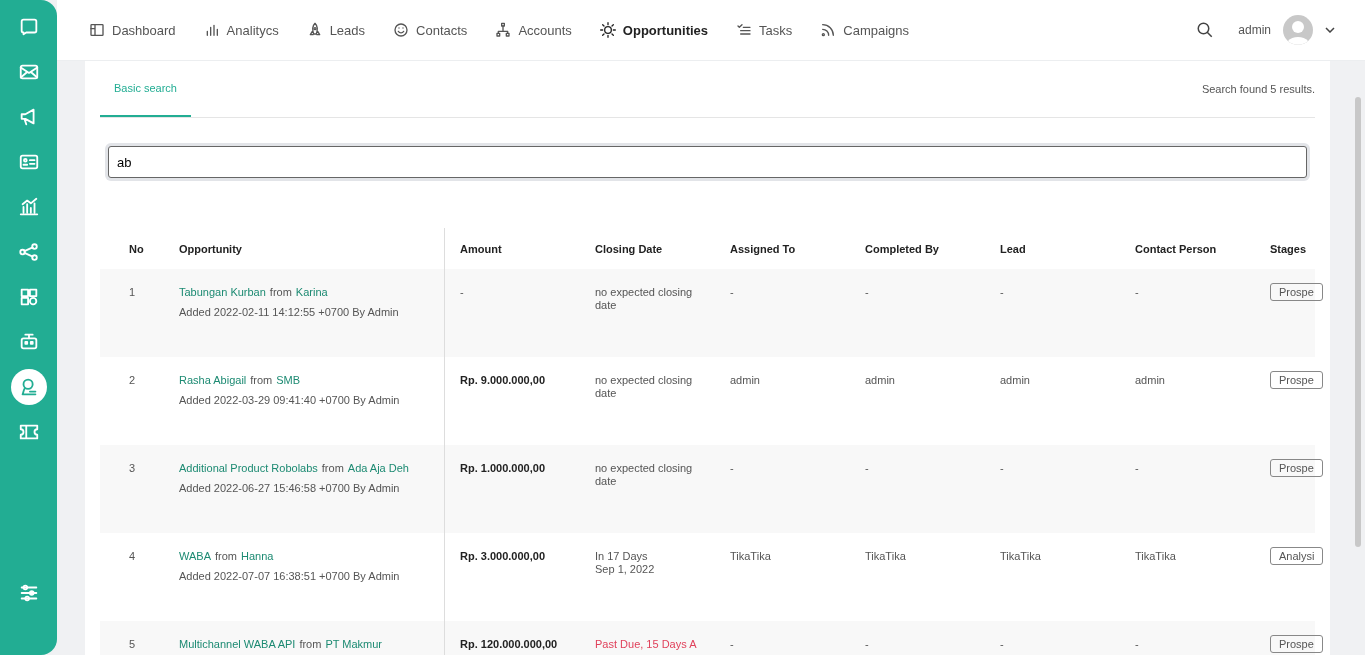 The image size is (1365, 655). What do you see at coordinates (336, 30) in the screenshot?
I see `nav-link: Leads` at bounding box center [336, 30].